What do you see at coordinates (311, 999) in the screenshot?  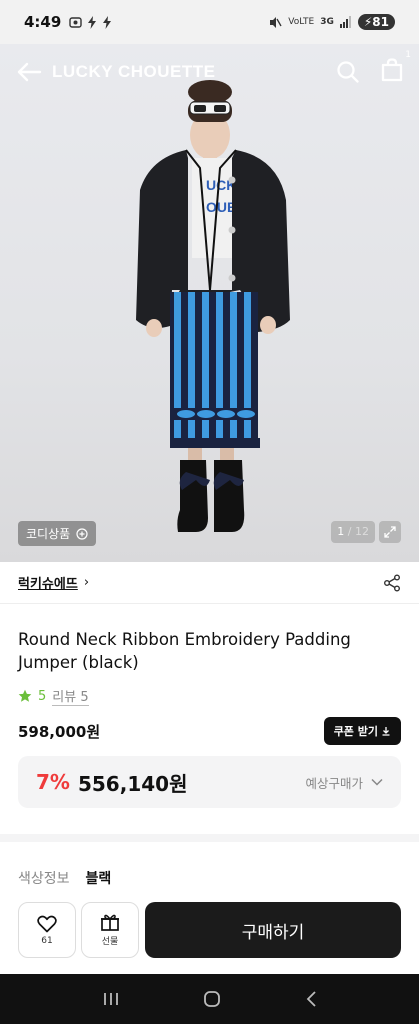 I see `back-icon` at bounding box center [311, 999].